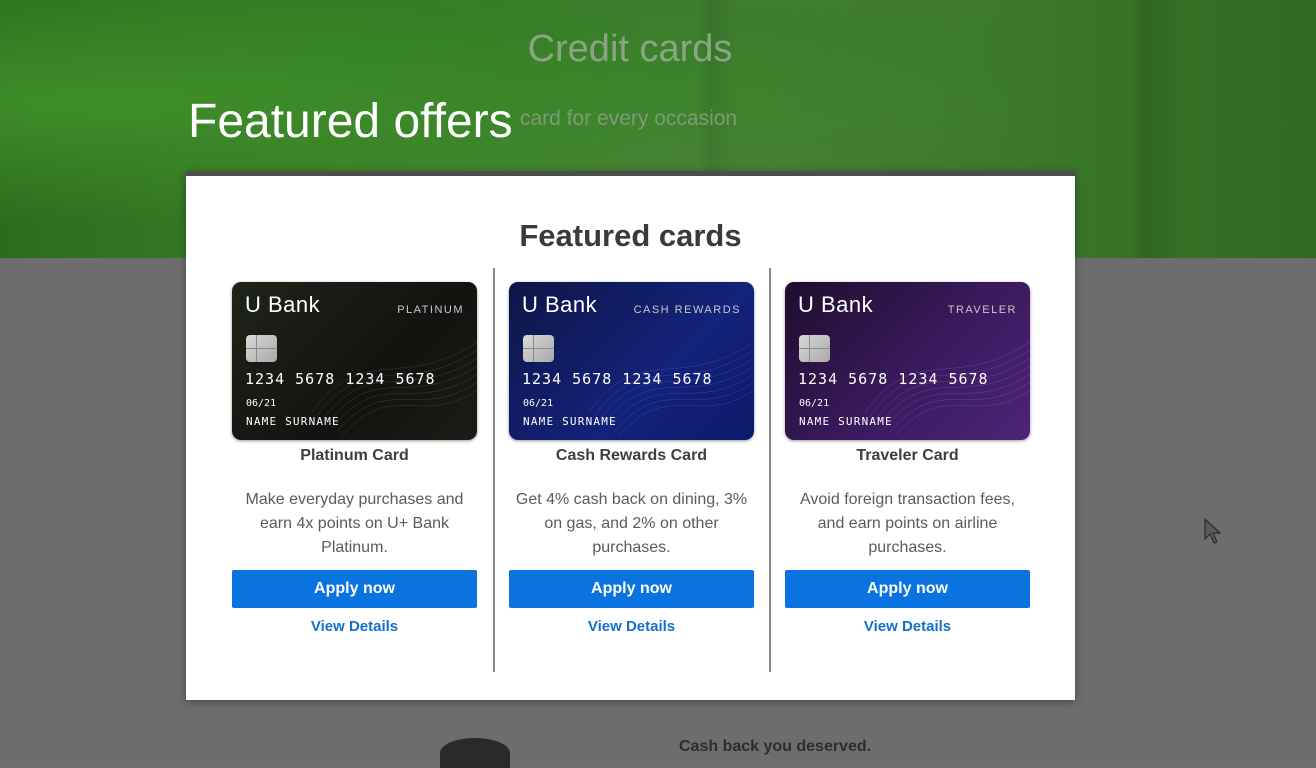 Image resolution: width=1316 pixels, height=768 pixels. I want to click on card-title: Traveler Card, so click(907, 455).